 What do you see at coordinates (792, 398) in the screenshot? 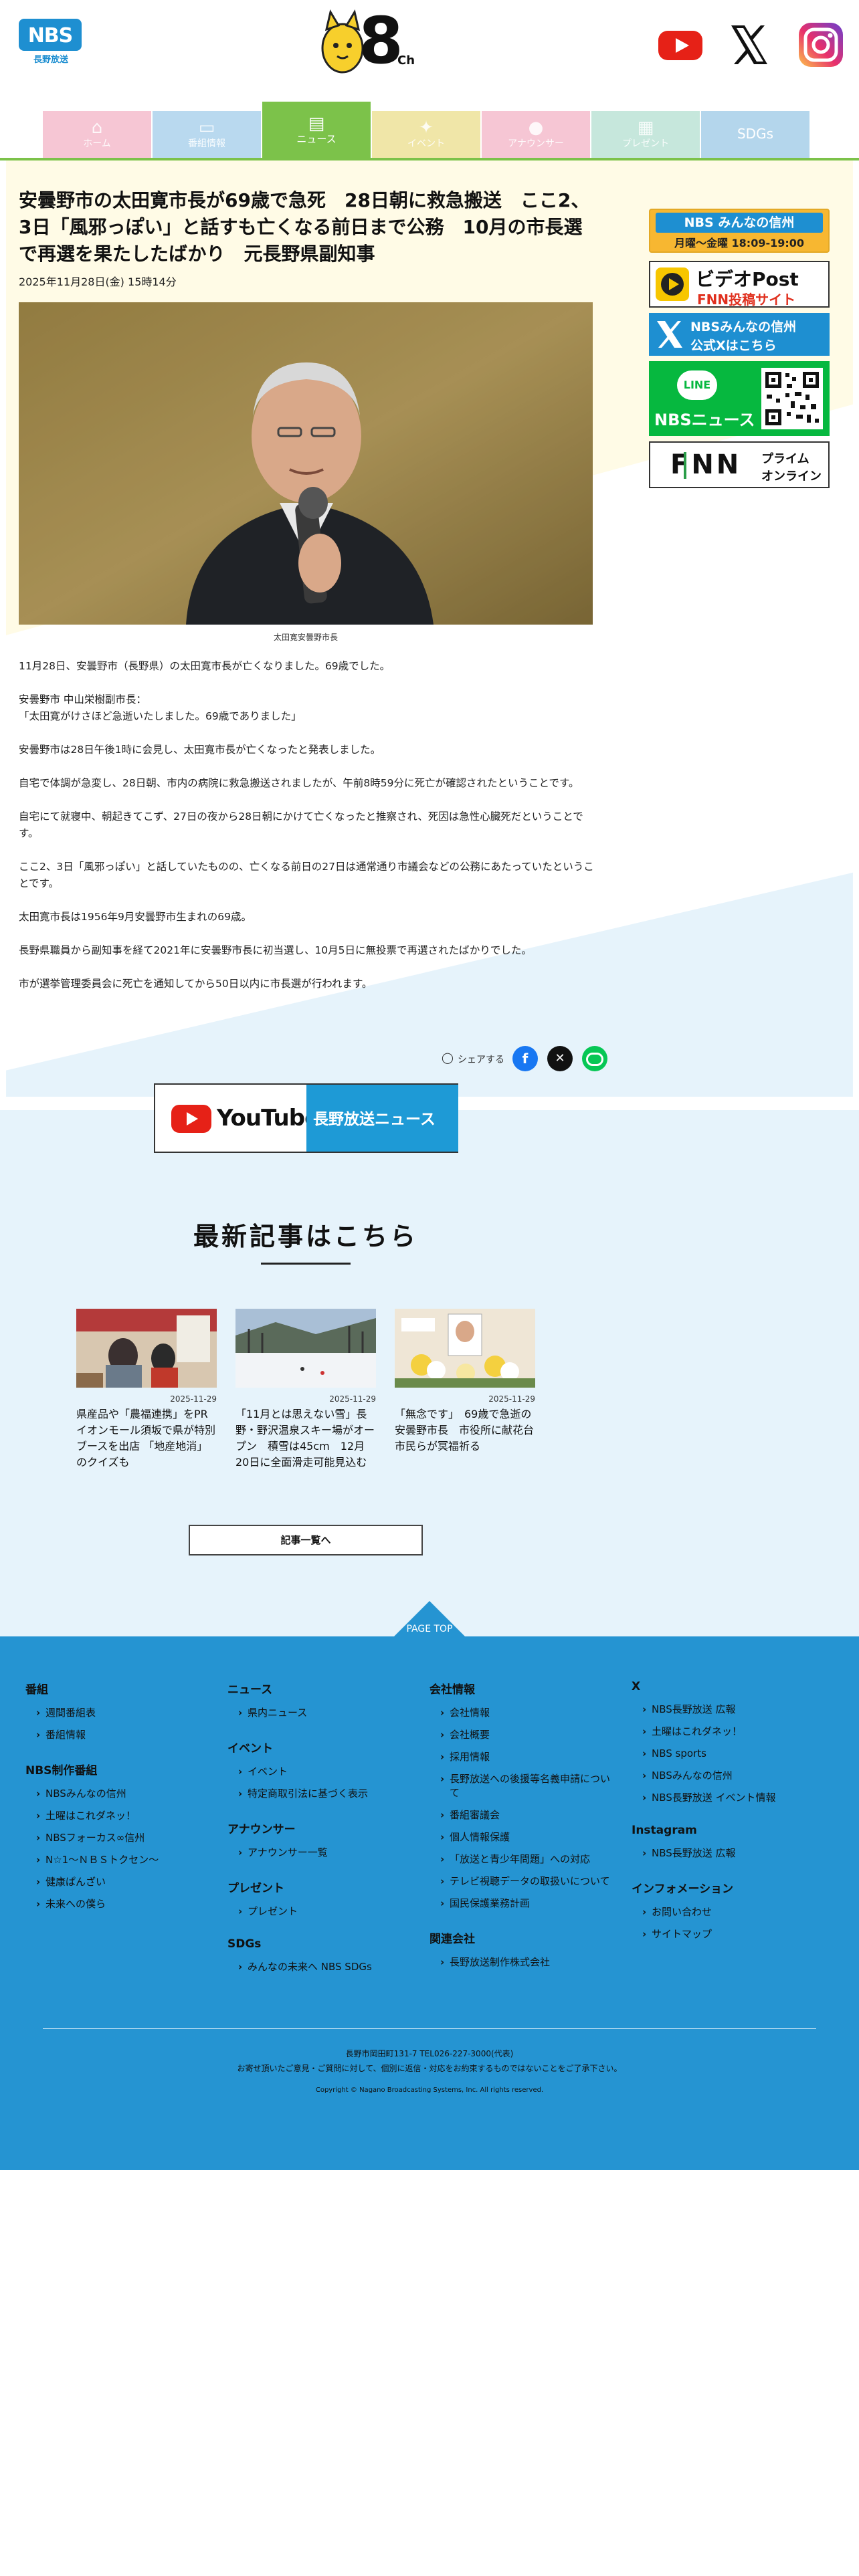
I see `qr-code-icon` at bounding box center [792, 398].